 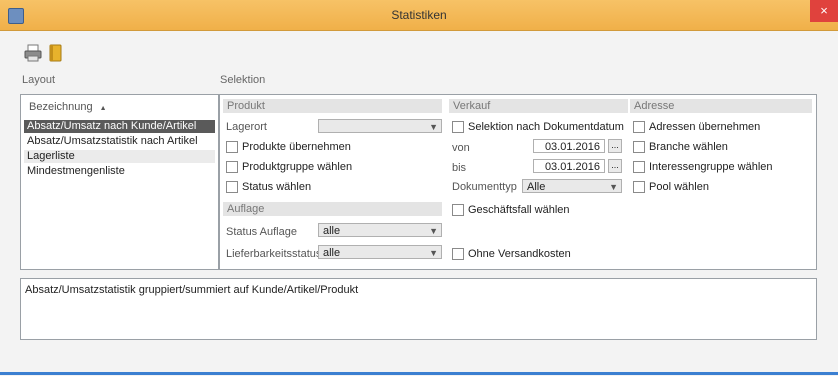 What do you see at coordinates (519, 210) in the screenshot?
I see `checkbox-label: Geschäftsfall wählen` at bounding box center [519, 210].